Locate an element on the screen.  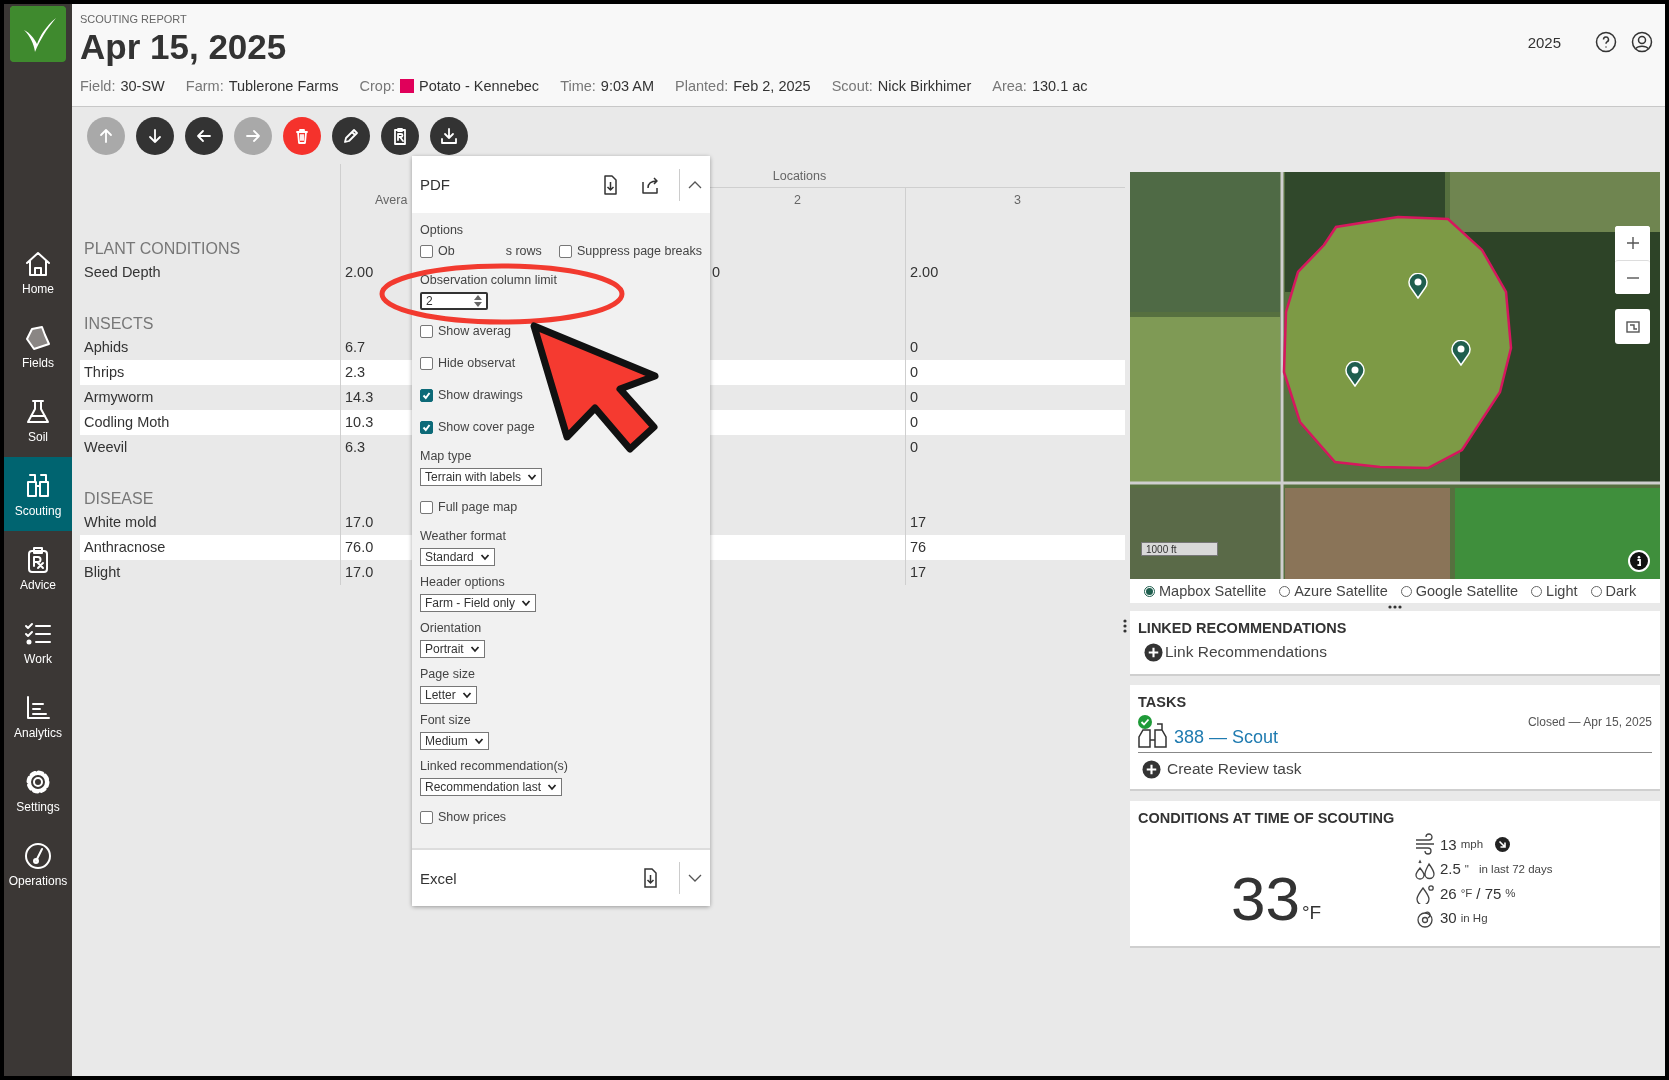
download-button is located at coordinates (449, 135).